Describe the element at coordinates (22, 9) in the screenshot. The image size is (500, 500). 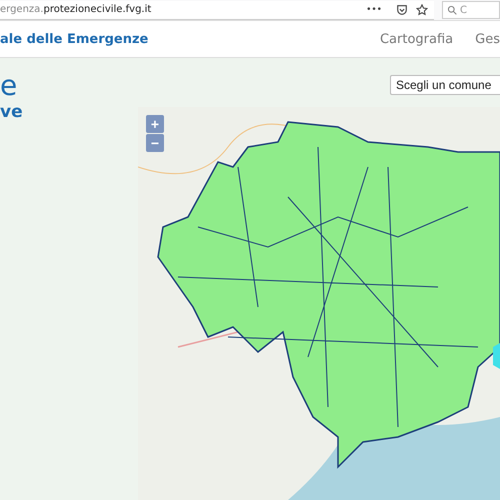
I see `url-text: ergenza.` at that location.